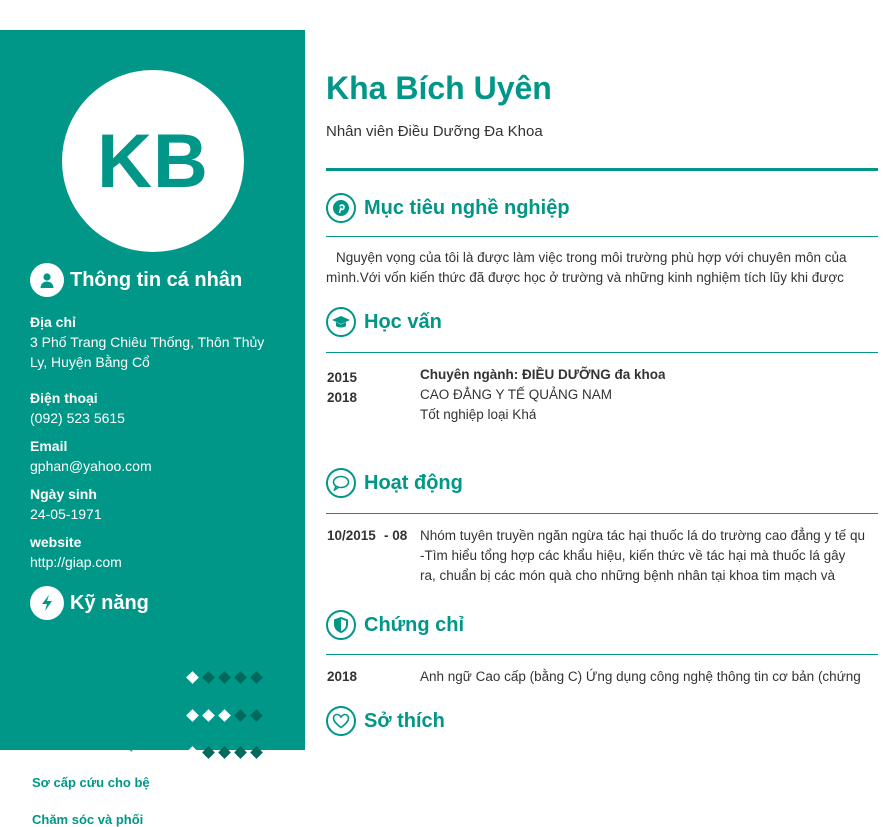 This screenshot has height=827, width=894. I want to click on objective-title: Mục tiêu nghề nghiệp, so click(467, 207).